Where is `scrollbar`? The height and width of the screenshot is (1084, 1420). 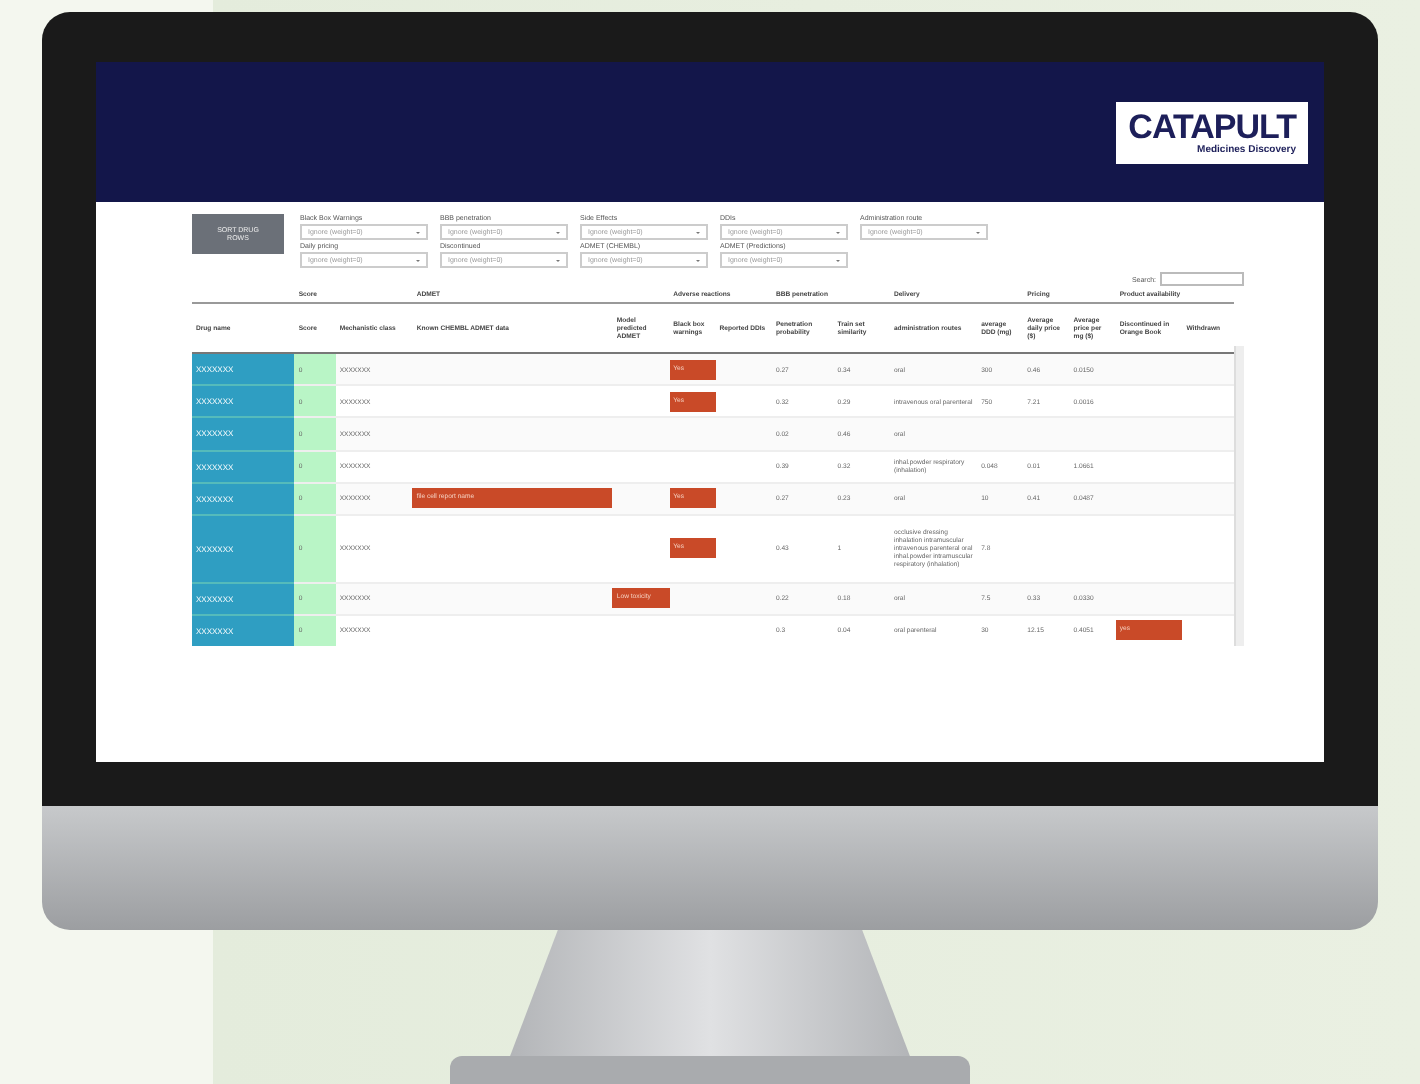
scrollbar is located at coordinates (1239, 496).